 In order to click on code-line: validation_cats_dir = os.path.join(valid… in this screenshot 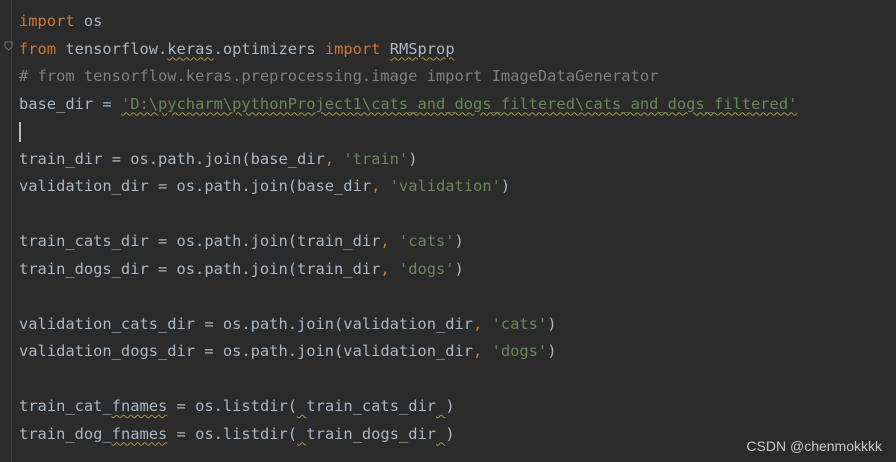, I will do `click(457, 325)`.